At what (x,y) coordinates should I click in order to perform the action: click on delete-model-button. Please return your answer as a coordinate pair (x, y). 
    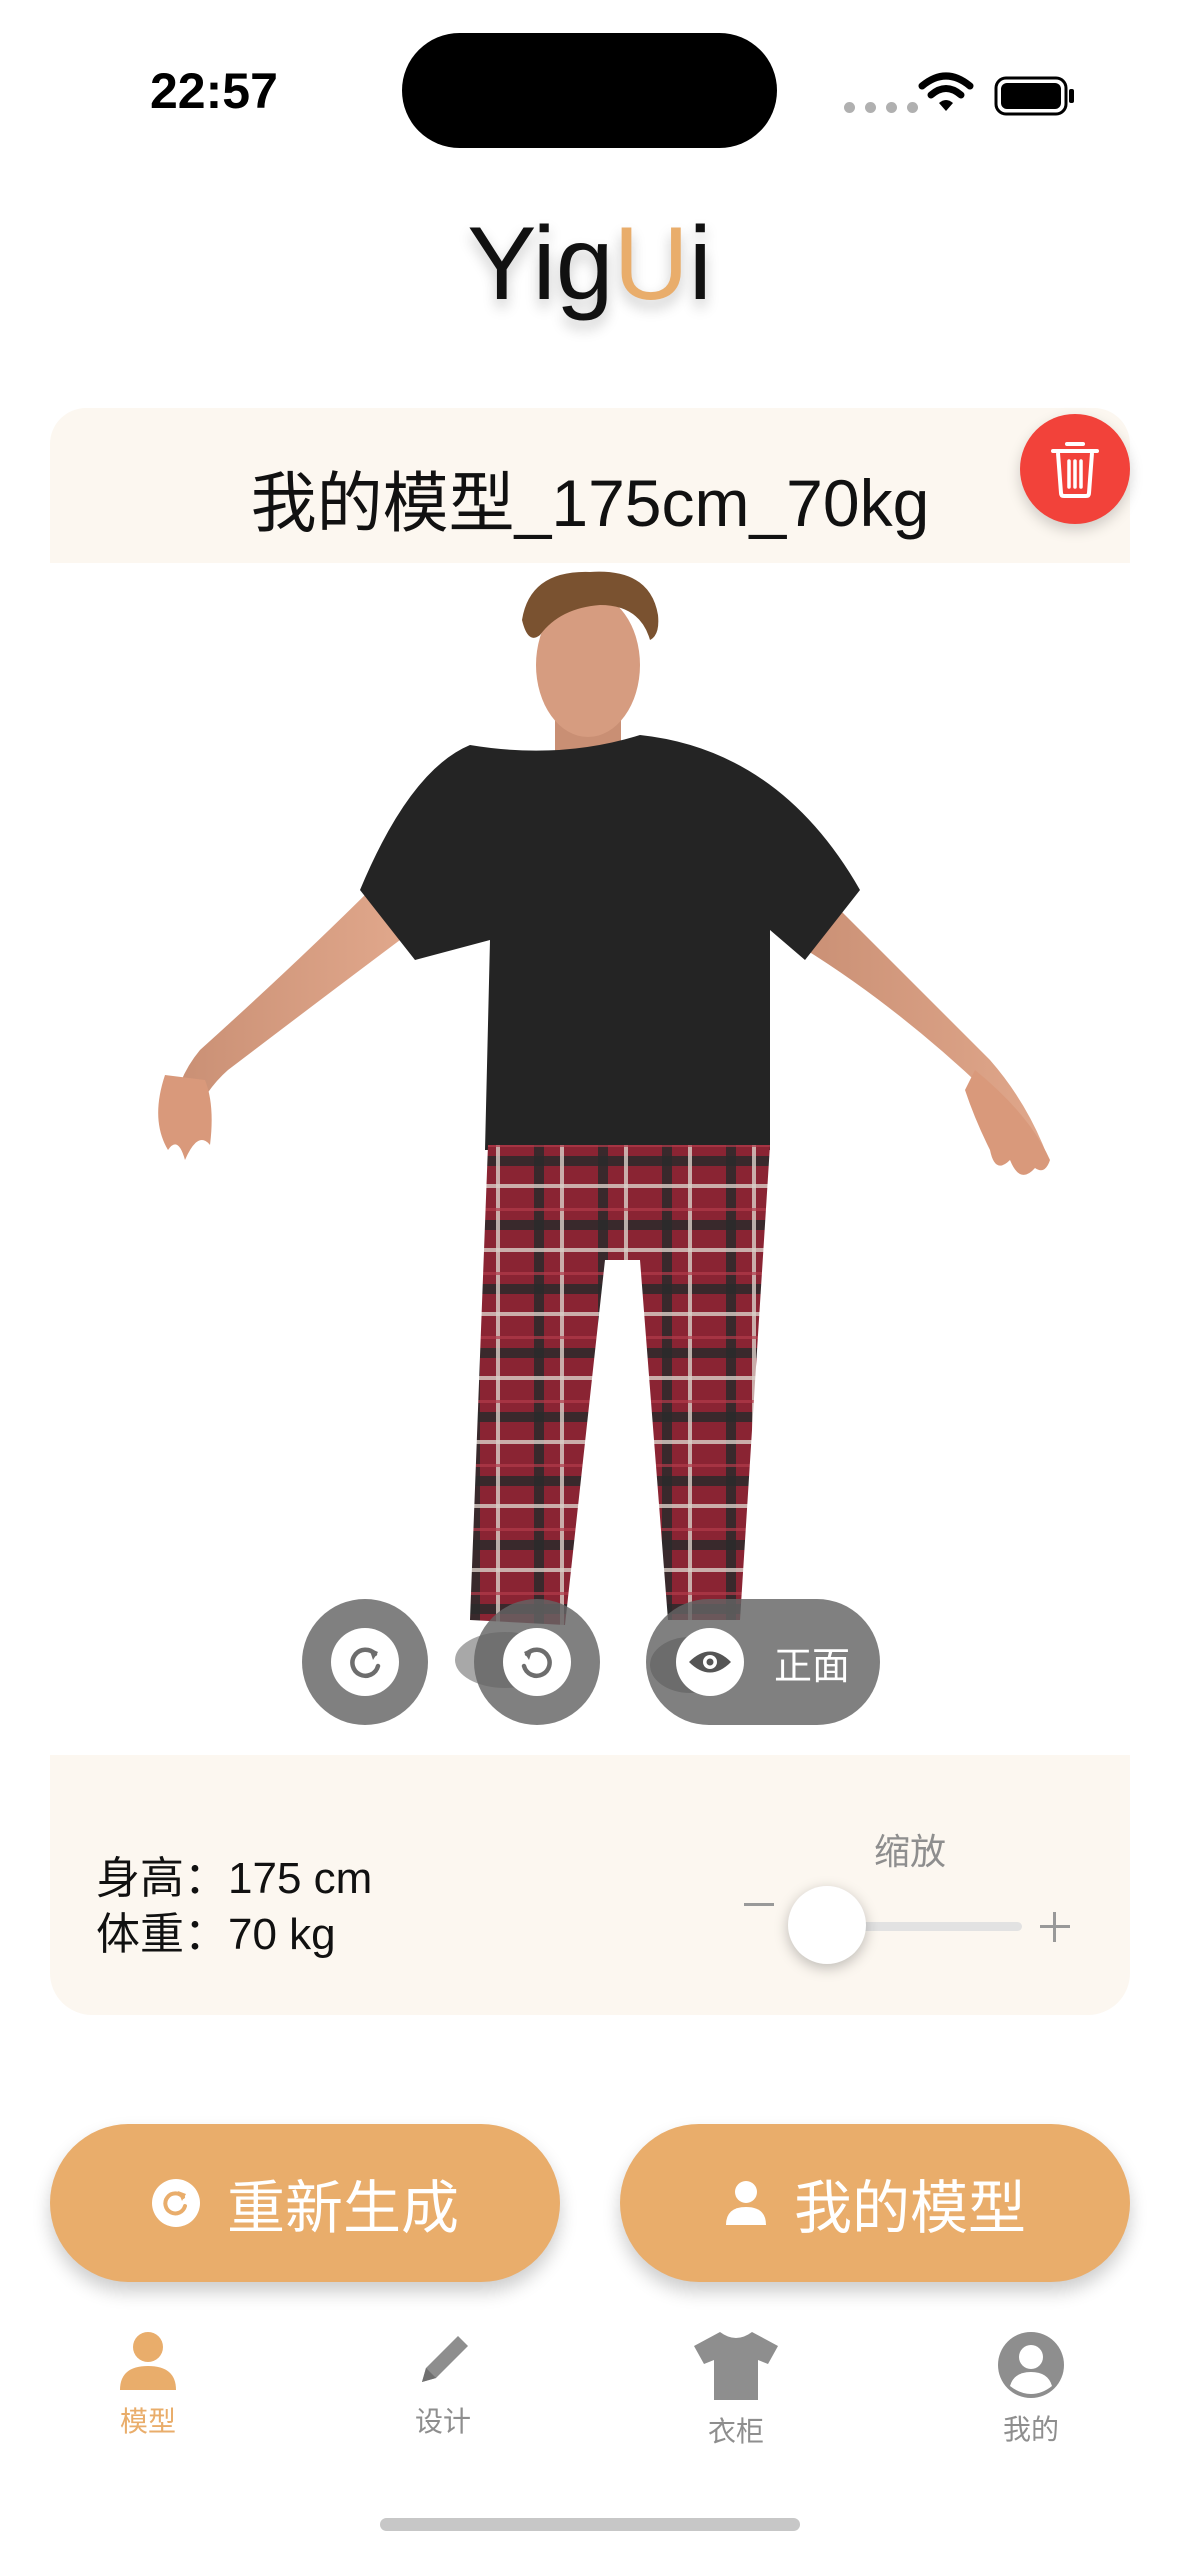
    Looking at the image, I should click on (1075, 469).